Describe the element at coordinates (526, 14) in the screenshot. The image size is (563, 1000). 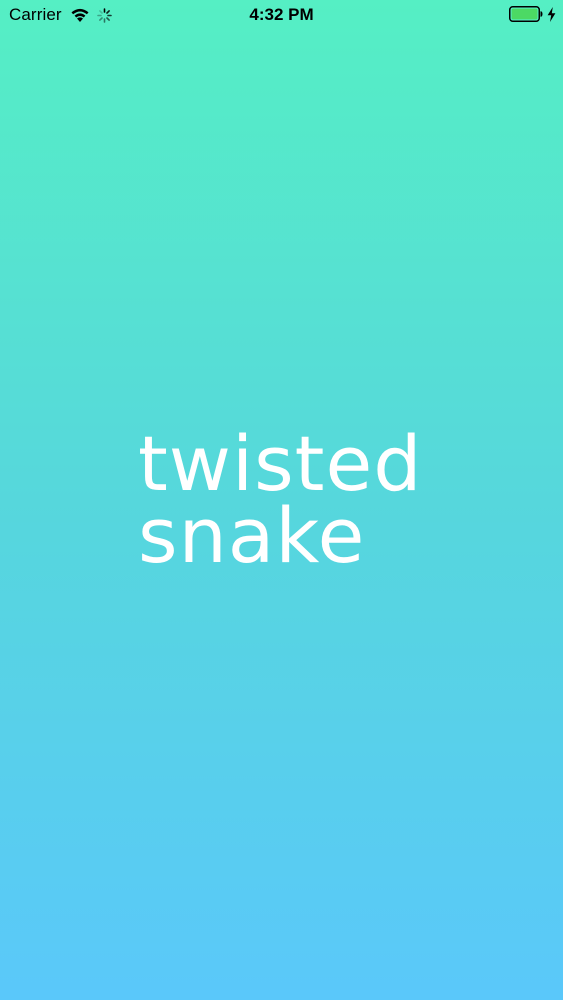
I see `battery-icon` at that location.